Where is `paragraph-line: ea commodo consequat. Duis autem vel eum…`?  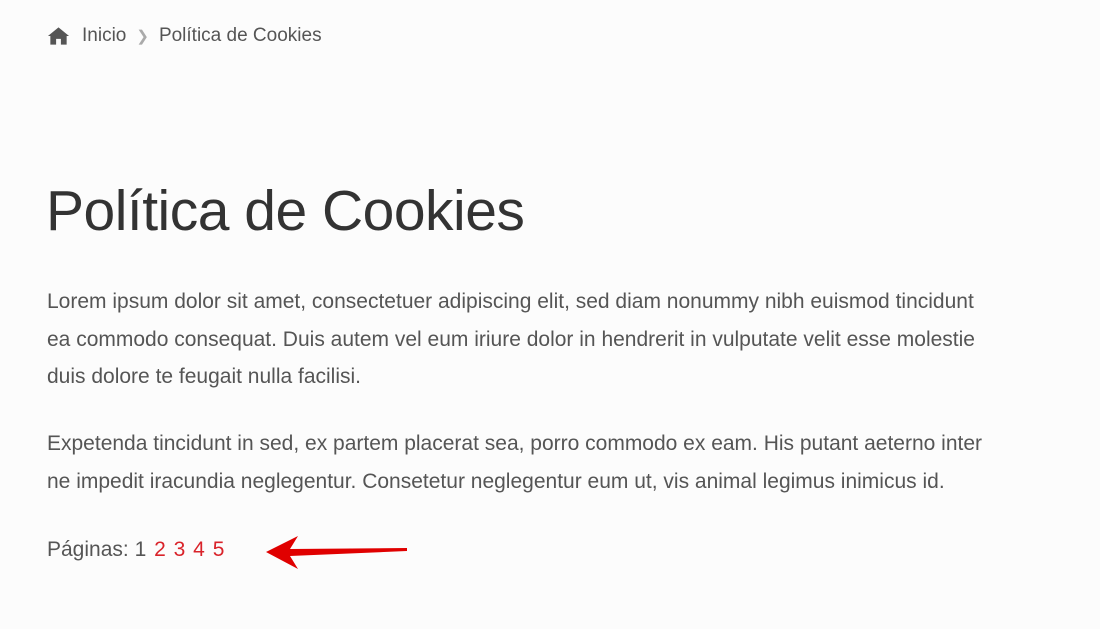 paragraph-line: ea commodo consequat. Duis autem vel eum… is located at coordinates (511, 339).